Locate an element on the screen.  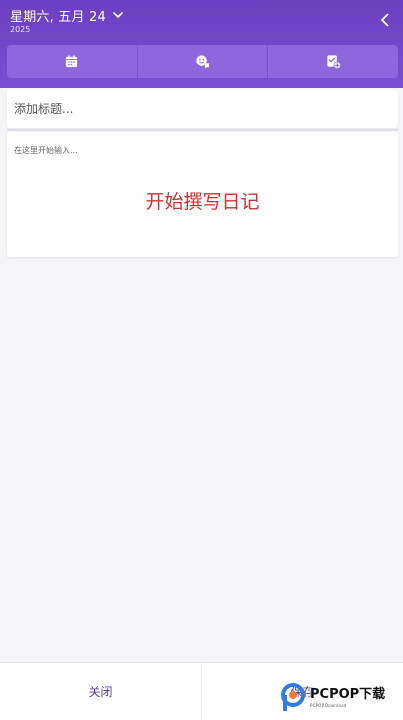
add-task-button is located at coordinates (333, 61).